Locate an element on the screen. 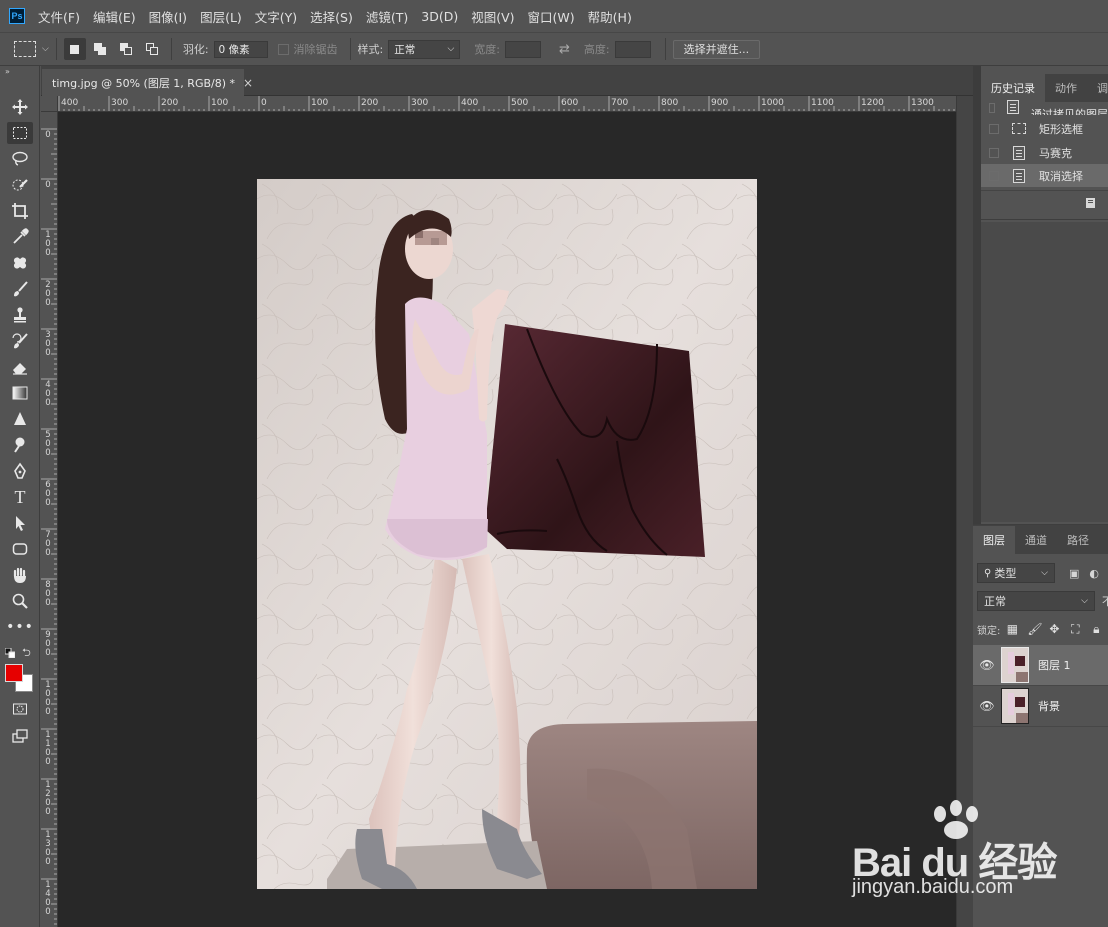 The width and height of the screenshot is (1108, 927). height-input is located at coordinates (632, 49).